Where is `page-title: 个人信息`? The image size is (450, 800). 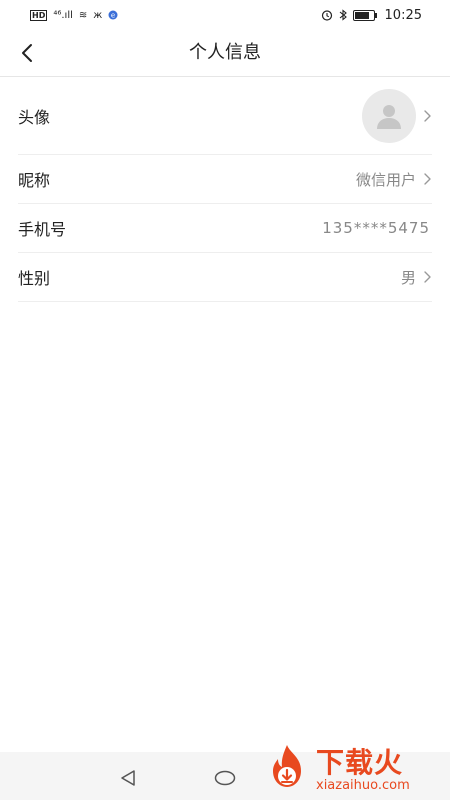 page-title: 个人信息 is located at coordinates (225, 52).